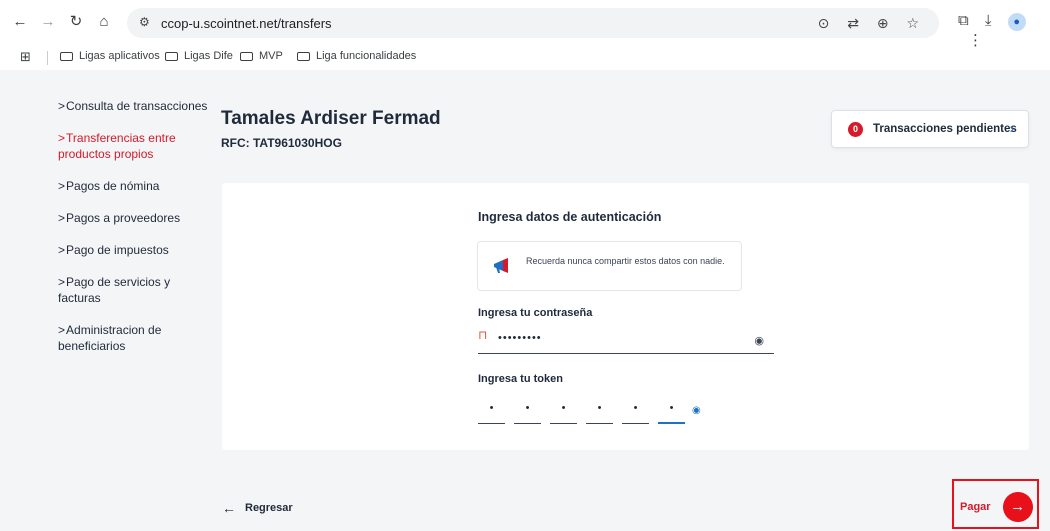  Describe the element at coordinates (123, 218) in the screenshot. I see `sidebar-item-label: Pagos a proveedores` at that location.